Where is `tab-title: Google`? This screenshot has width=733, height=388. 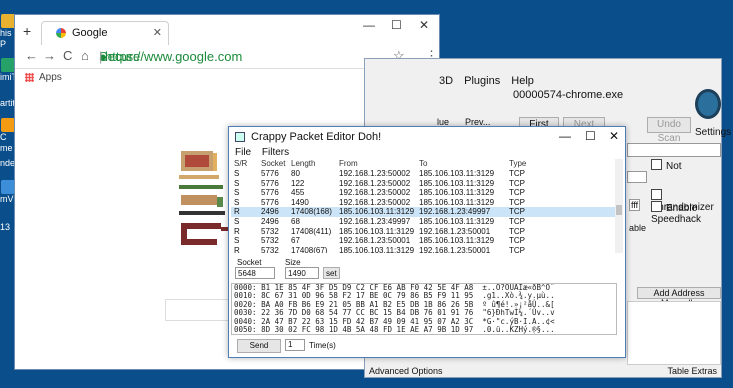 tab-title: Google is located at coordinates (90, 33).